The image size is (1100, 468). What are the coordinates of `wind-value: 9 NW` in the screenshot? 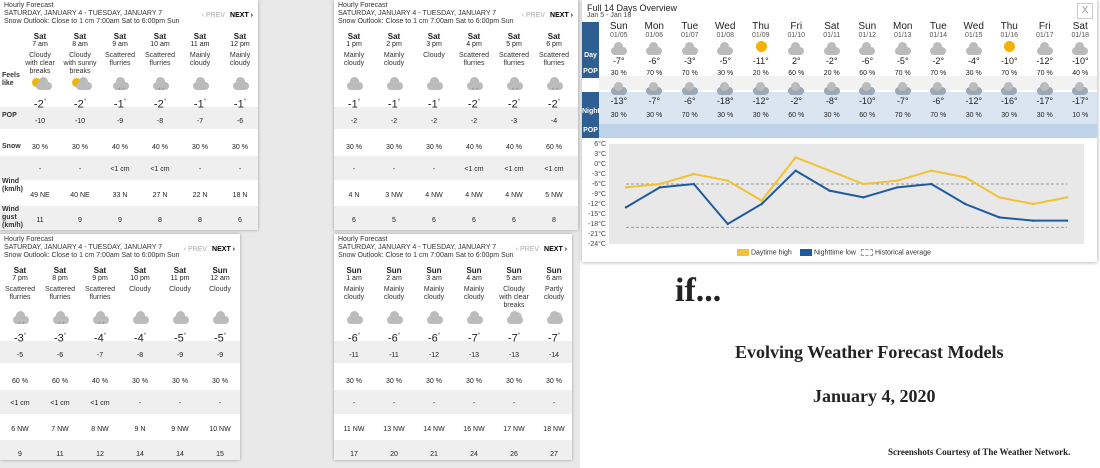 It's located at (180, 429).